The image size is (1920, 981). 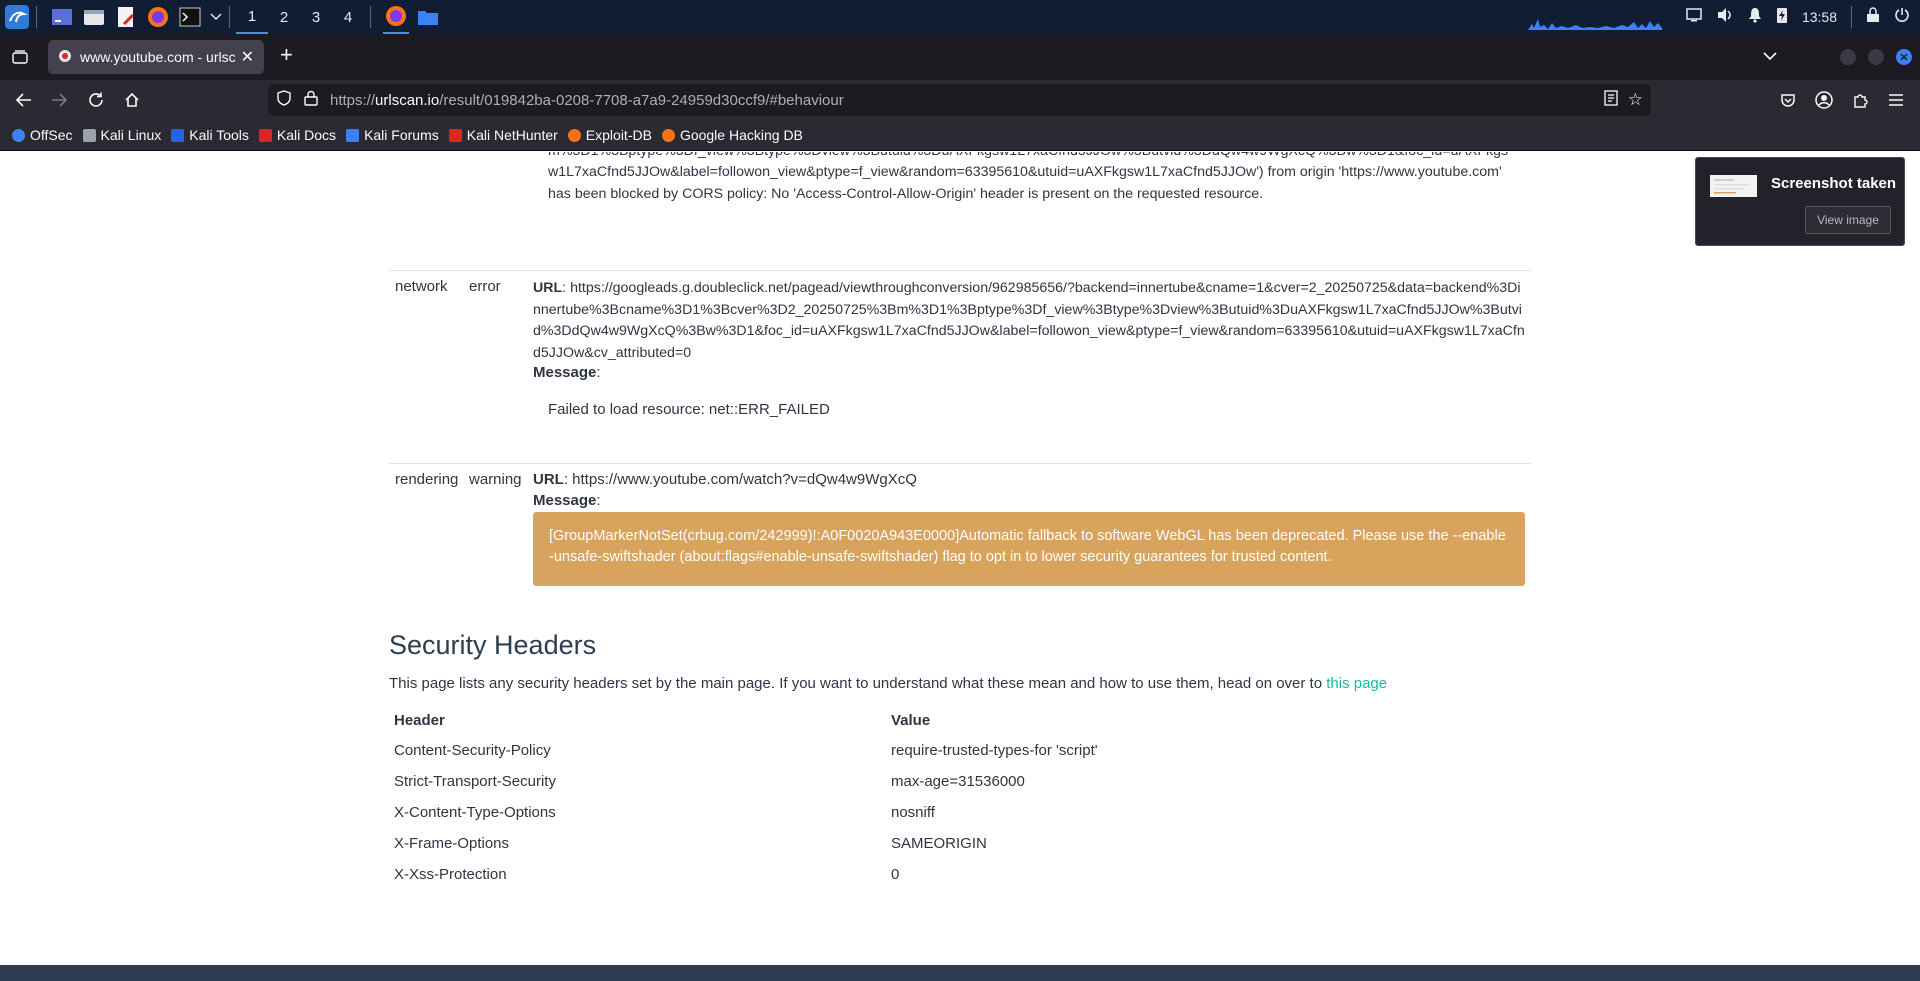 What do you see at coordinates (1902, 17) in the screenshot?
I see `logout-icon` at bounding box center [1902, 17].